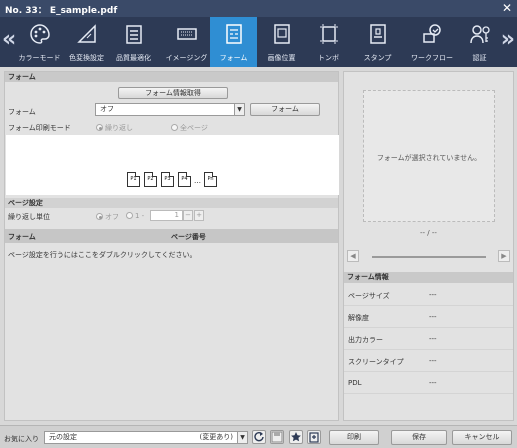 The height and width of the screenshot is (448, 517). I want to click on modified-indicator: (変更あり), so click(216, 437).